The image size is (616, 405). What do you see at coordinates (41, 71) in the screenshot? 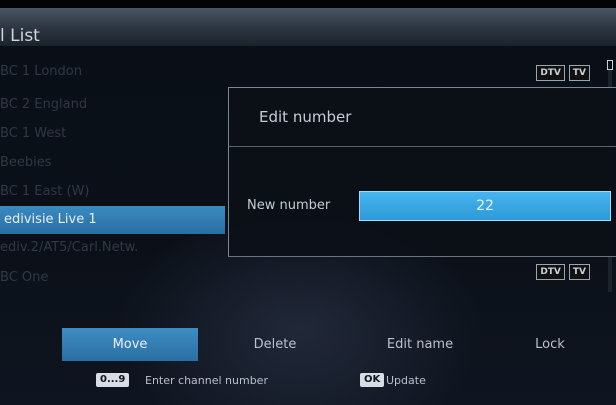
I see `channel-name: BC 1 London` at bounding box center [41, 71].